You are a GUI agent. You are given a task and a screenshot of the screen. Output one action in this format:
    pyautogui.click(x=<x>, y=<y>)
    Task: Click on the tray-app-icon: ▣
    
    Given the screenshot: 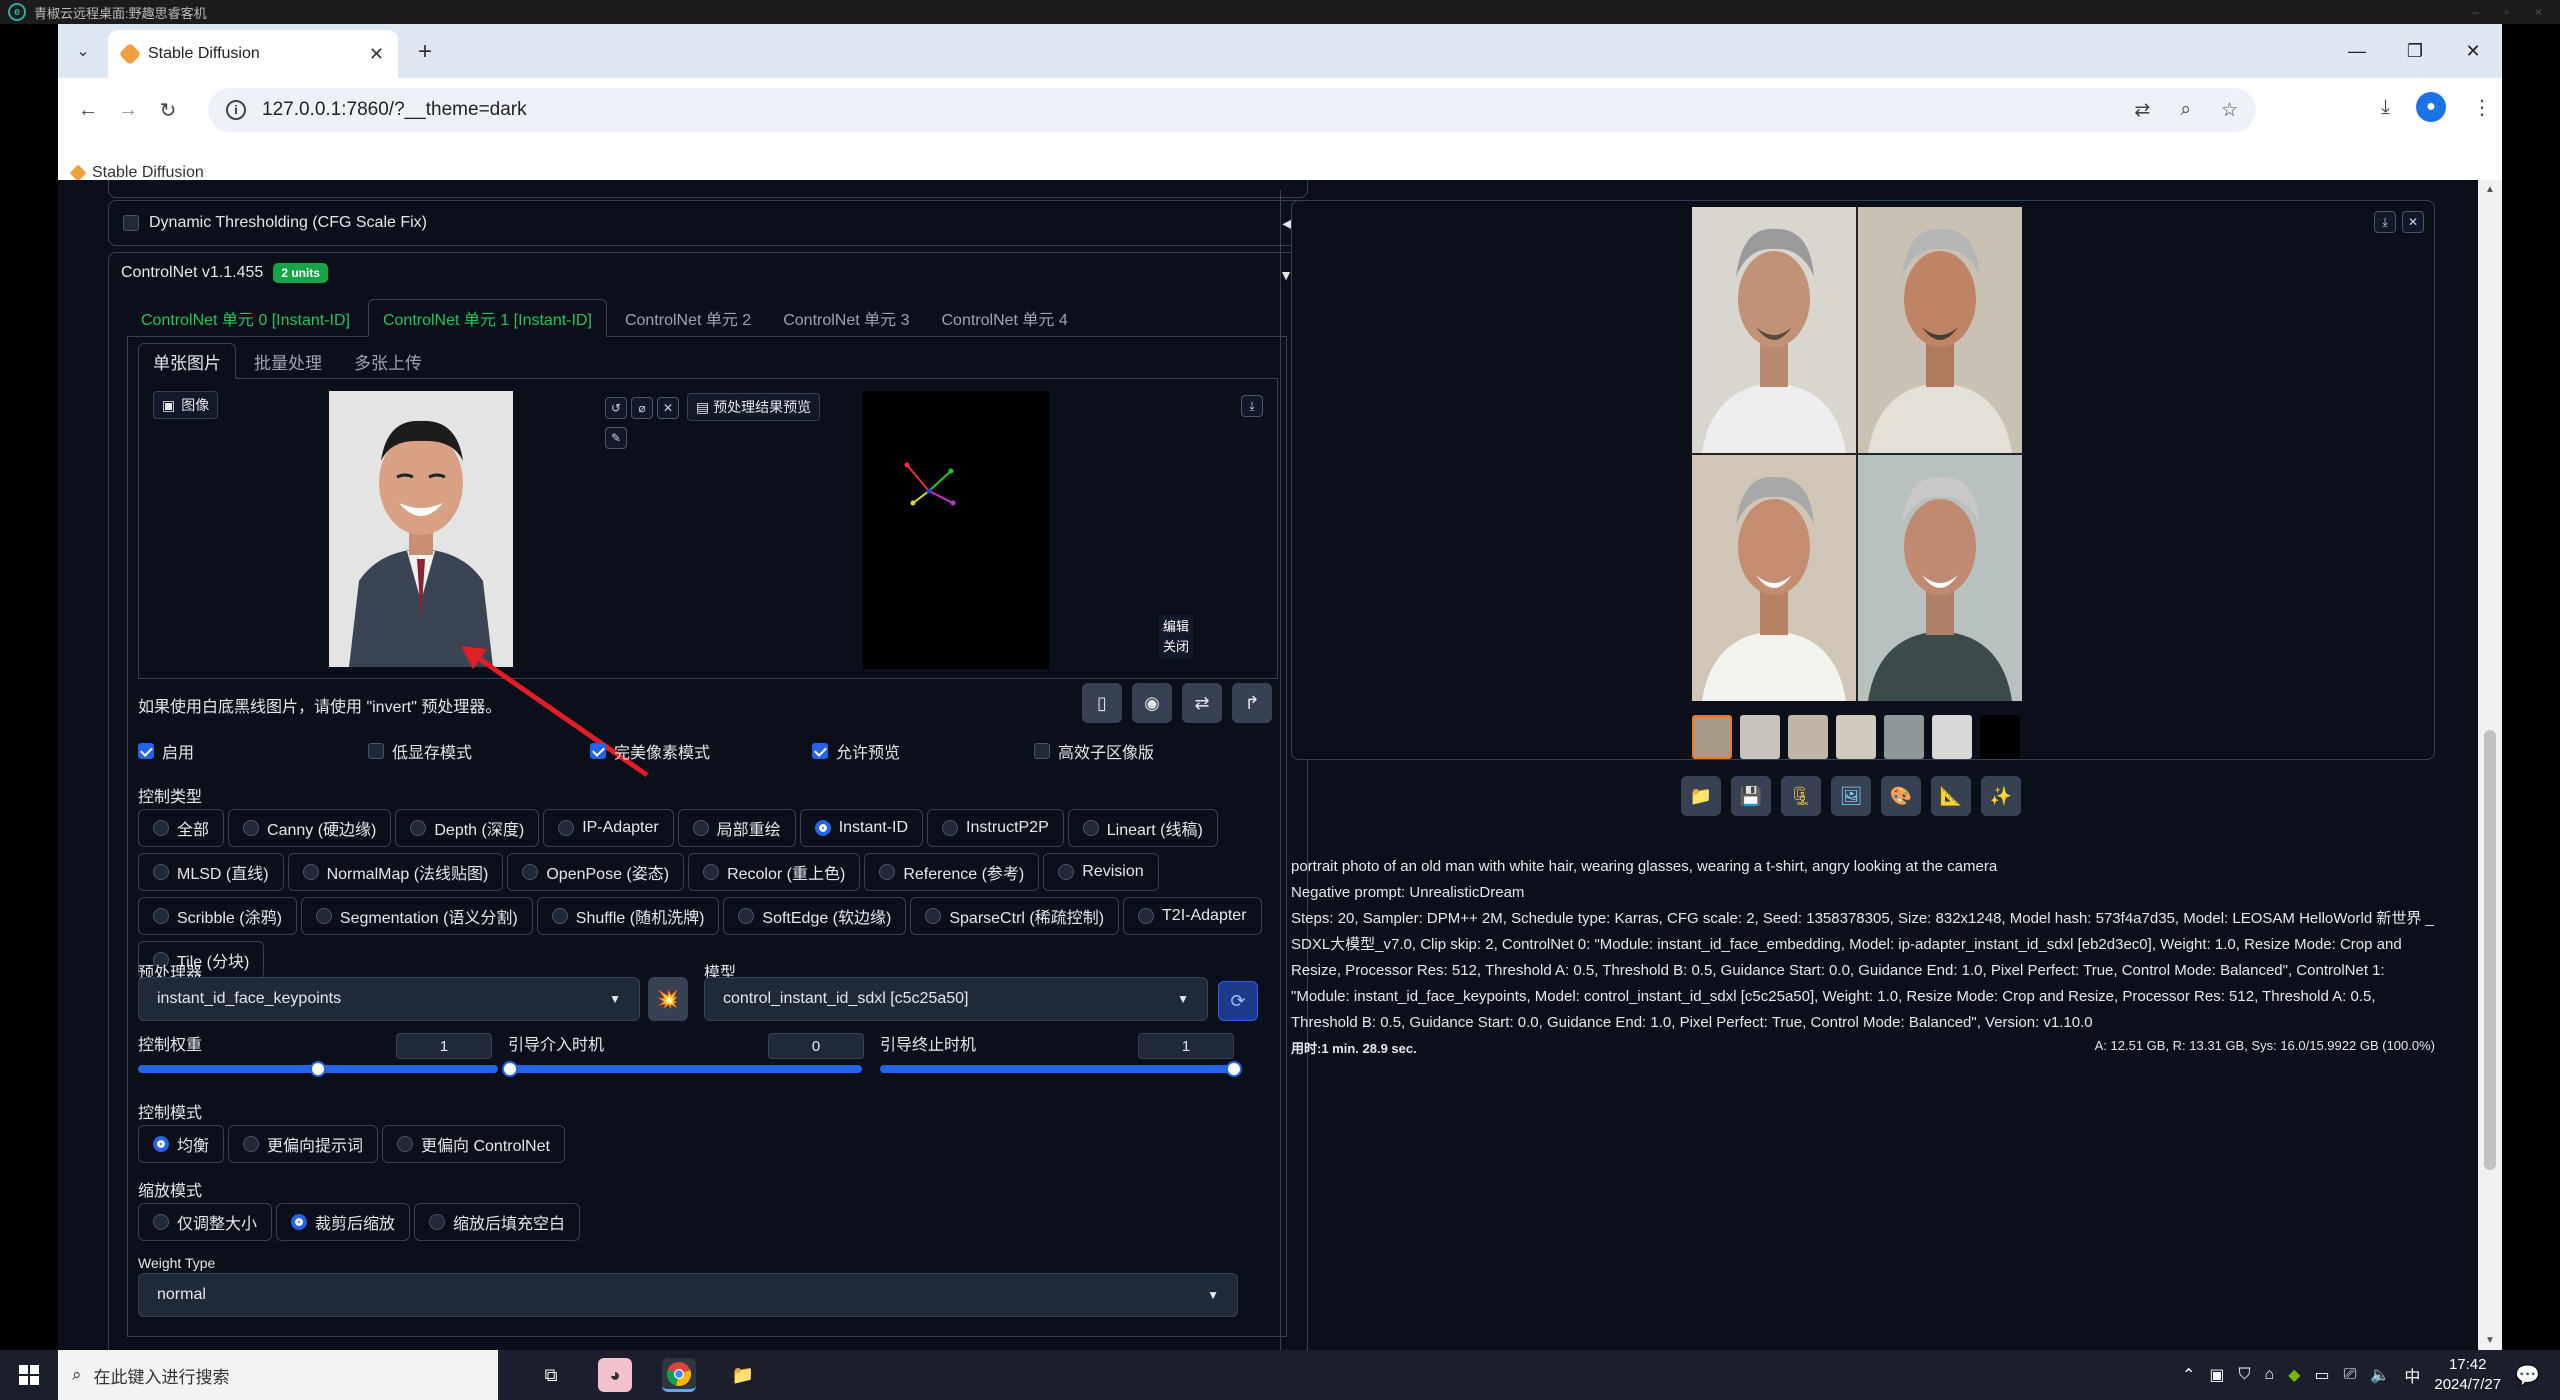 What is the action you would take?
    pyautogui.click(x=2216, y=1375)
    